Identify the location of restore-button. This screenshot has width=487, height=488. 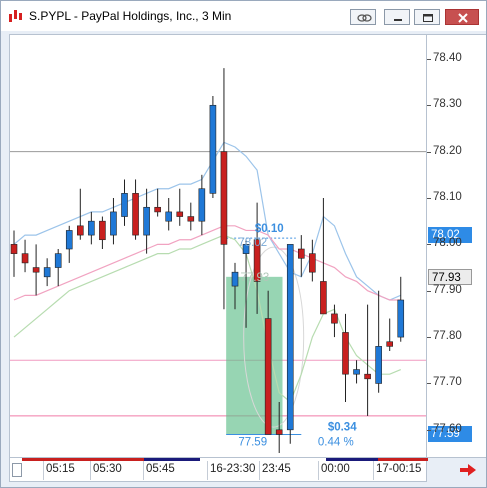
(427, 17).